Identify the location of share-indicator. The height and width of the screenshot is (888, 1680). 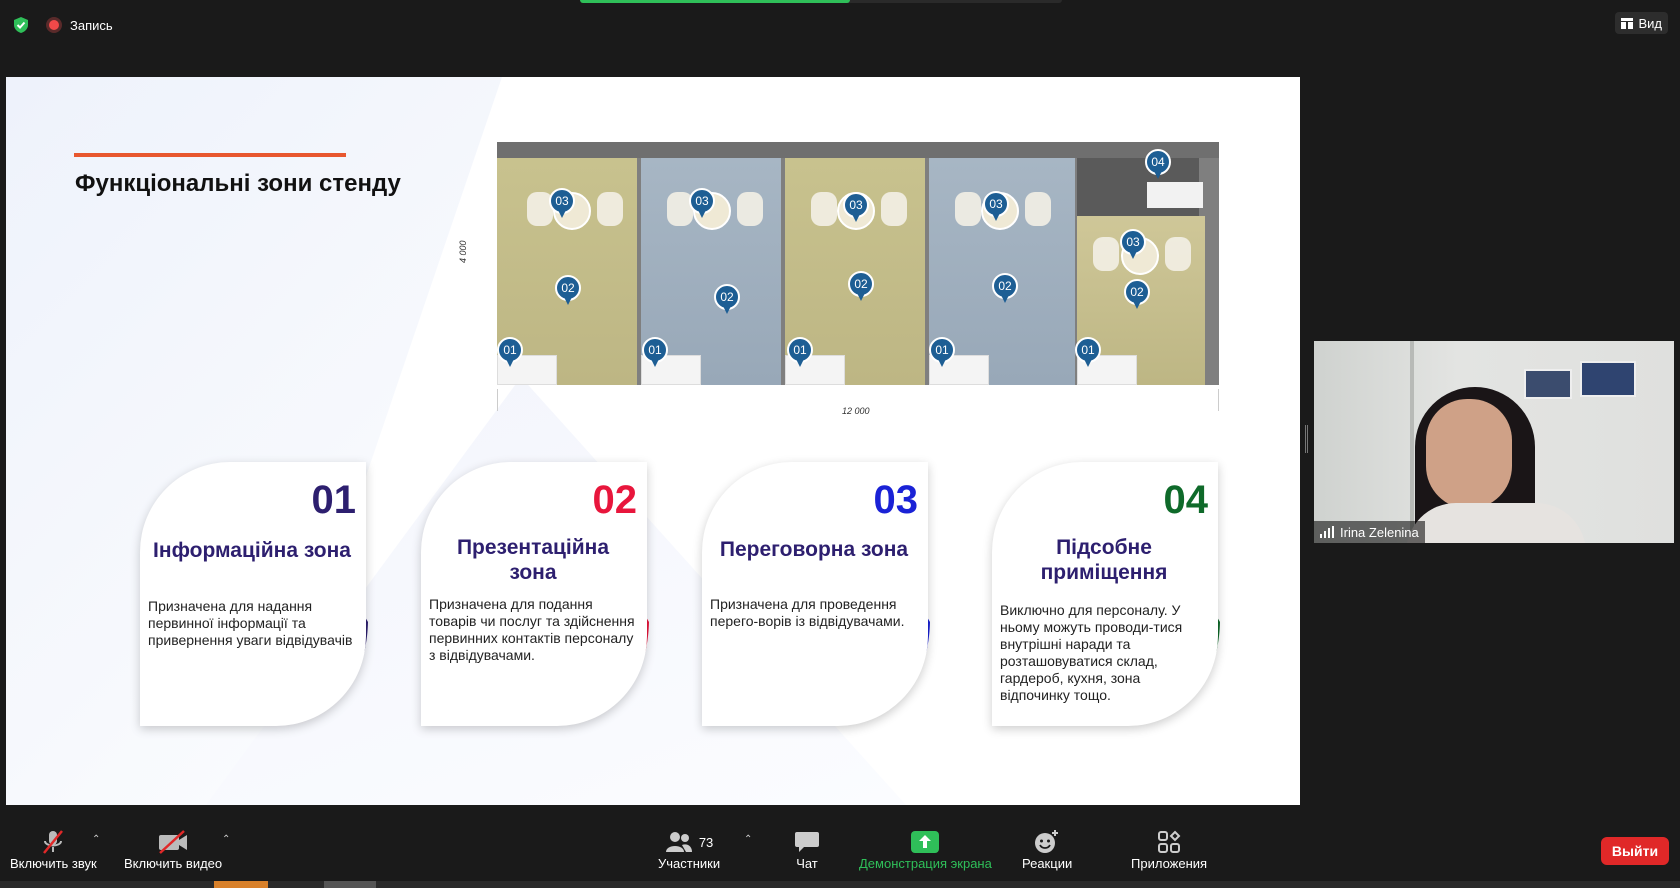
(821, 1).